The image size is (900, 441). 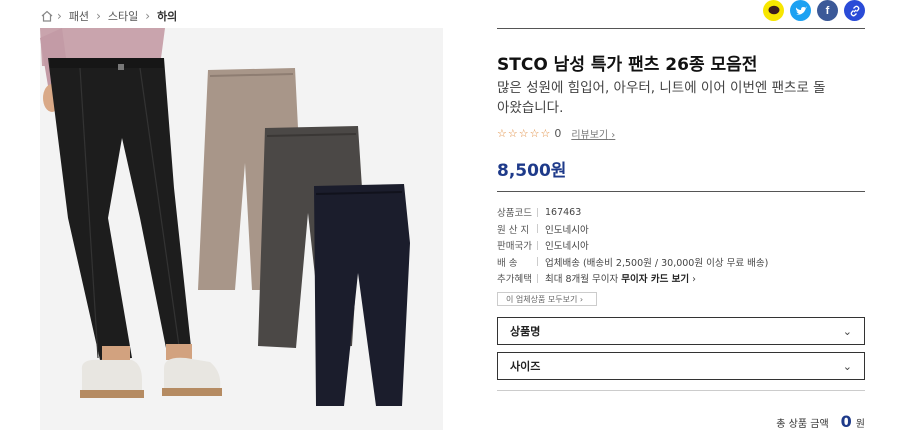 I want to click on rating-count: 0, so click(x=558, y=133).